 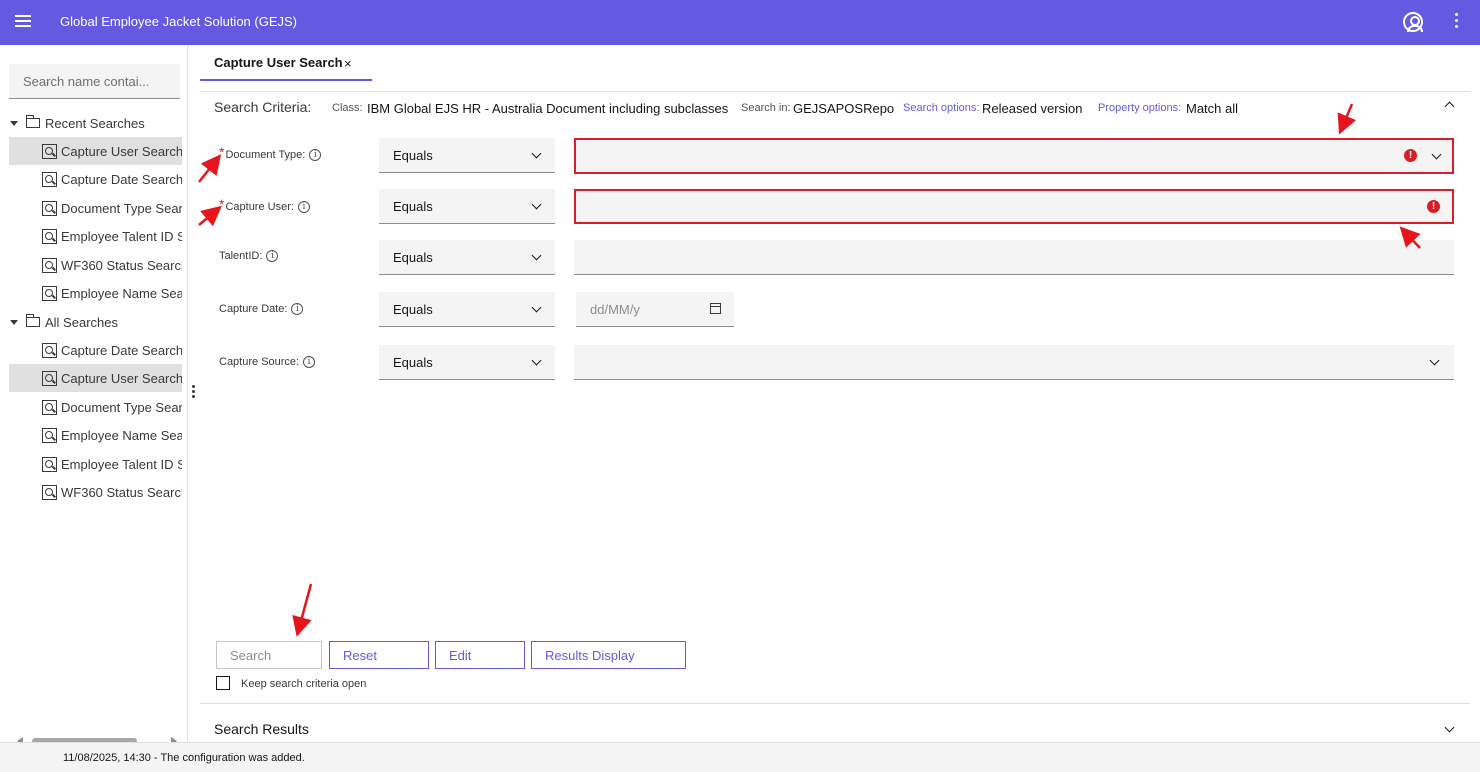 I want to click on search-button: Search, so click(x=269, y=655).